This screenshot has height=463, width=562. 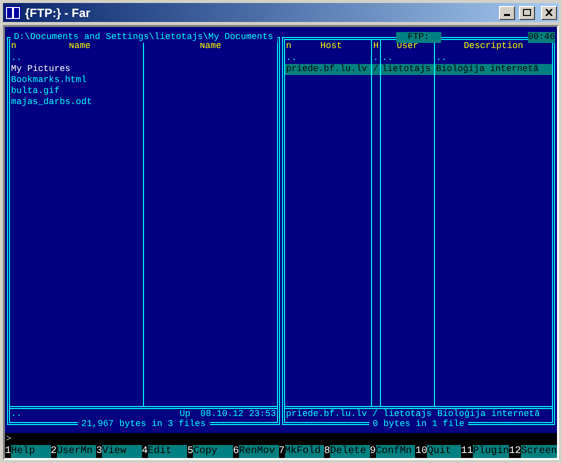 What do you see at coordinates (211, 46) in the screenshot?
I see `column-header: Name` at bounding box center [211, 46].